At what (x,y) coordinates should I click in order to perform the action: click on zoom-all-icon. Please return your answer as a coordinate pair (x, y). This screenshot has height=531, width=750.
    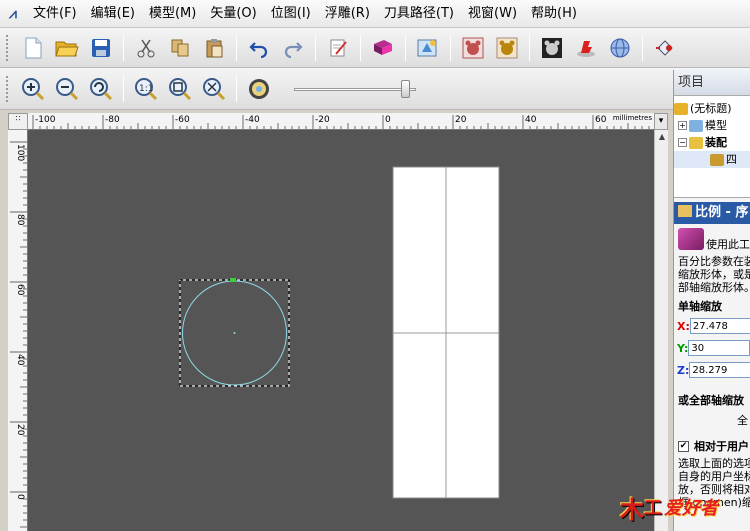
    Looking at the image, I should click on (214, 89).